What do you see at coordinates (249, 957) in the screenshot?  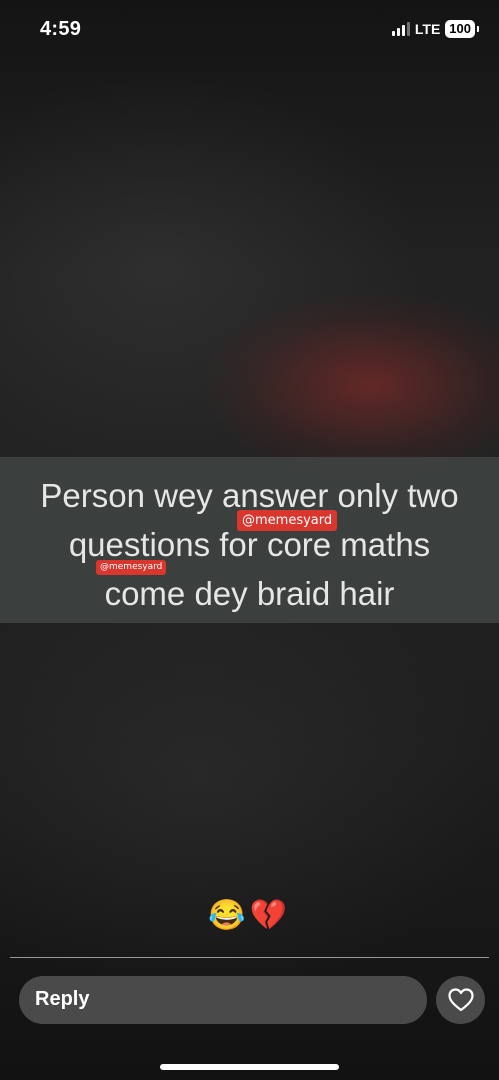 I see `divider` at bounding box center [249, 957].